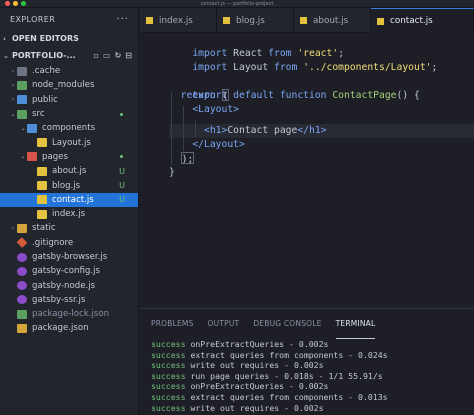 This screenshot has height=415, width=474. What do you see at coordinates (45, 38) in the screenshot?
I see `open-editors-label: OPEN EDITORS` at bounding box center [45, 38].